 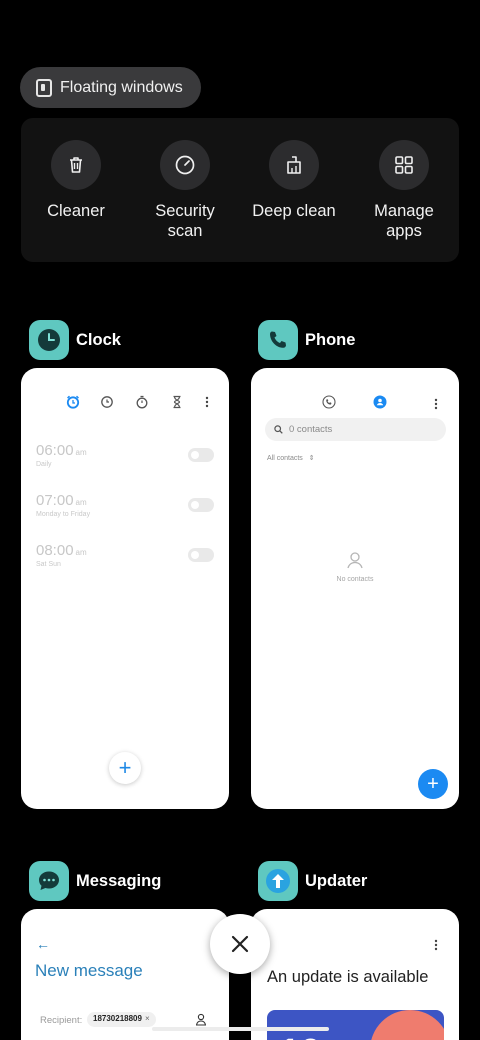 I want to click on grid-icon, so click(x=404, y=165).